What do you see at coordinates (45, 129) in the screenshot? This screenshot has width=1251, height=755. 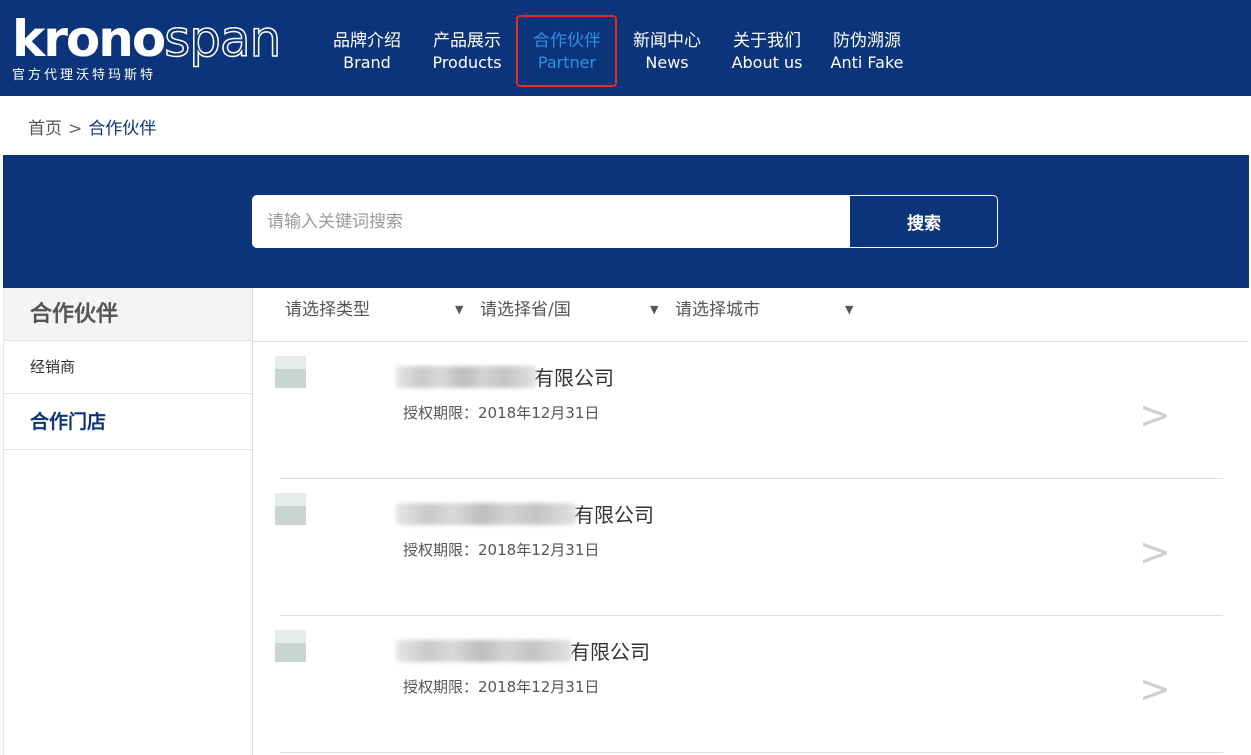 I see `breadcrumb-home-link: 首页` at bounding box center [45, 129].